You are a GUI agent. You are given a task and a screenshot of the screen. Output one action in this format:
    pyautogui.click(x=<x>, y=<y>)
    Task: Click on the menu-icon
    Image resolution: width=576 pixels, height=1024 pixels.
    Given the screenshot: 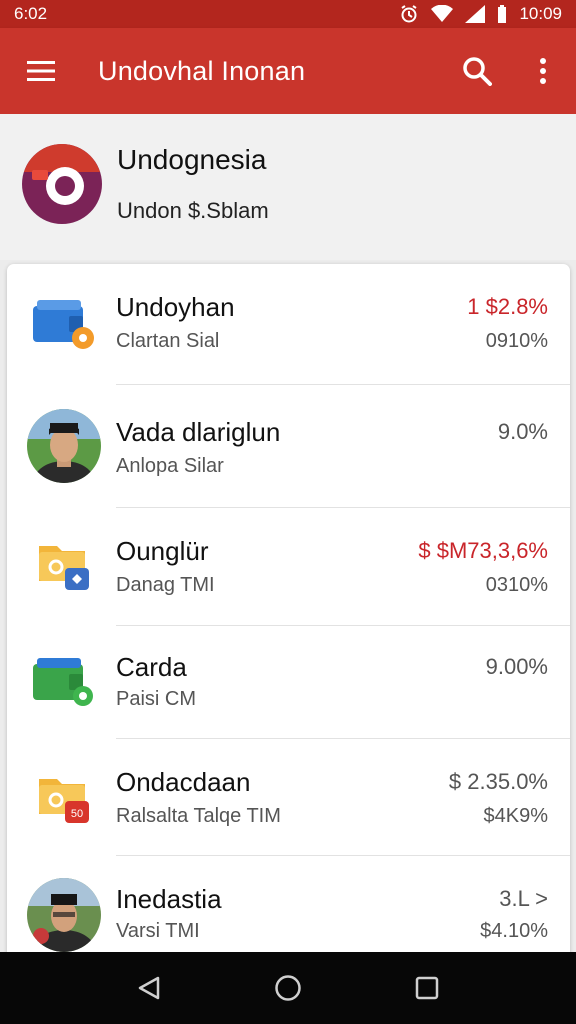 What is the action you would take?
    pyautogui.click(x=41, y=71)
    